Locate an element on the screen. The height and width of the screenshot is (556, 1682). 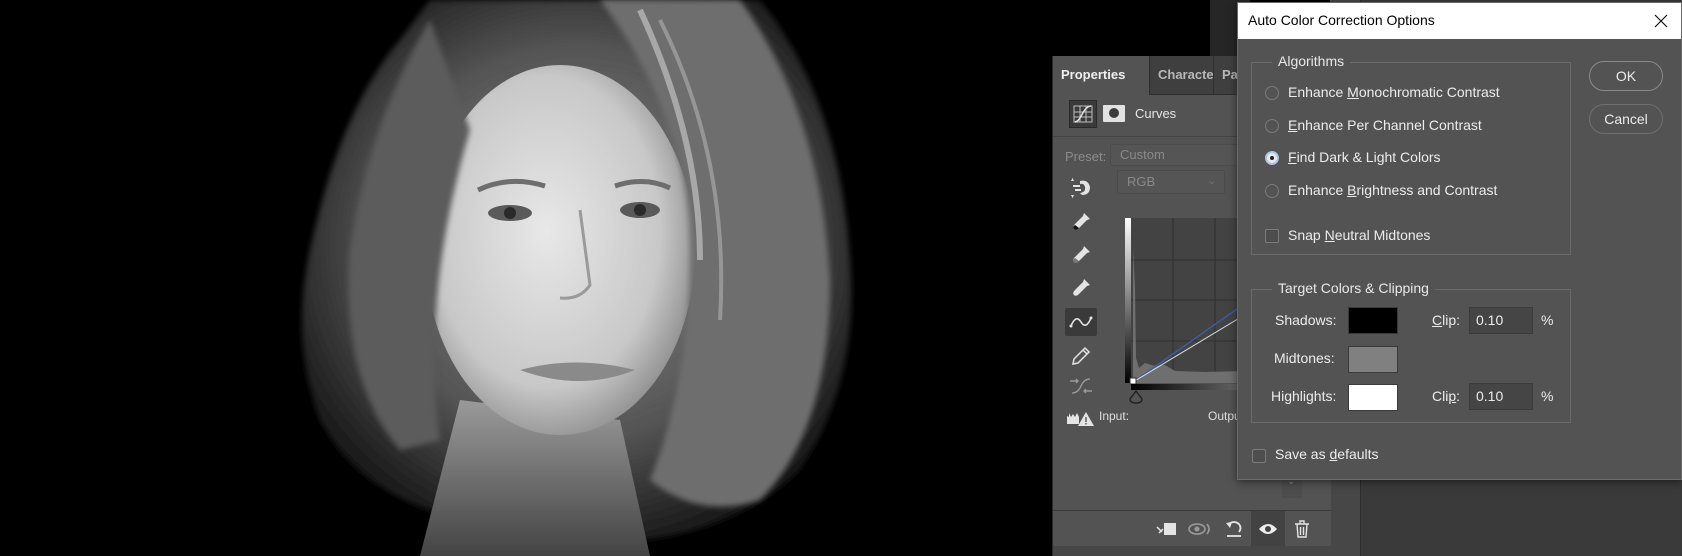
highlights-clip-unit: % is located at coordinates (1547, 396).